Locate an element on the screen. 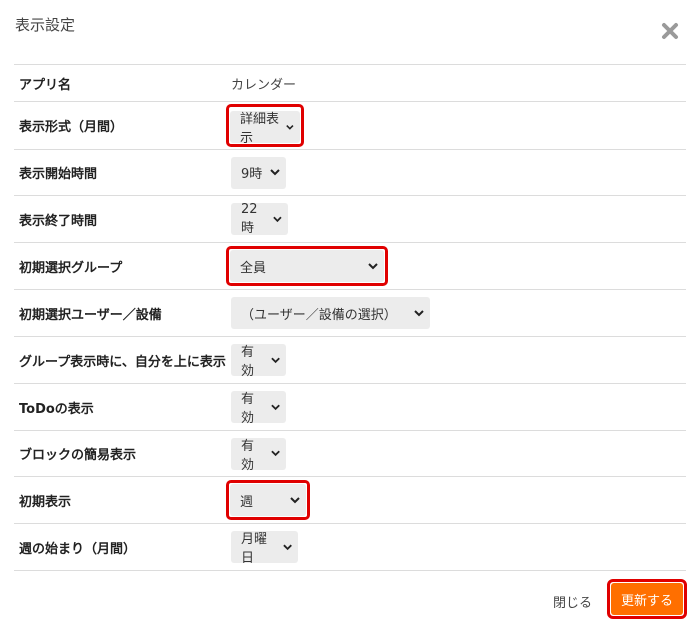 The width and height of the screenshot is (699, 633). todo-select: 有効 is located at coordinates (258, 408).